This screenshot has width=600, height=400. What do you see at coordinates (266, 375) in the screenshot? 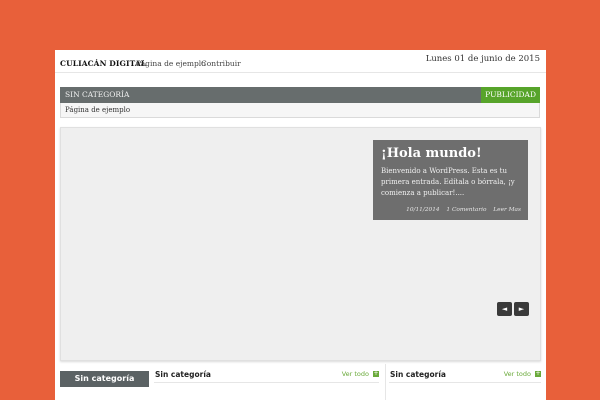
I see `category-column-1: Sin categoría Ver todo +` at bounding box center [266, 375].